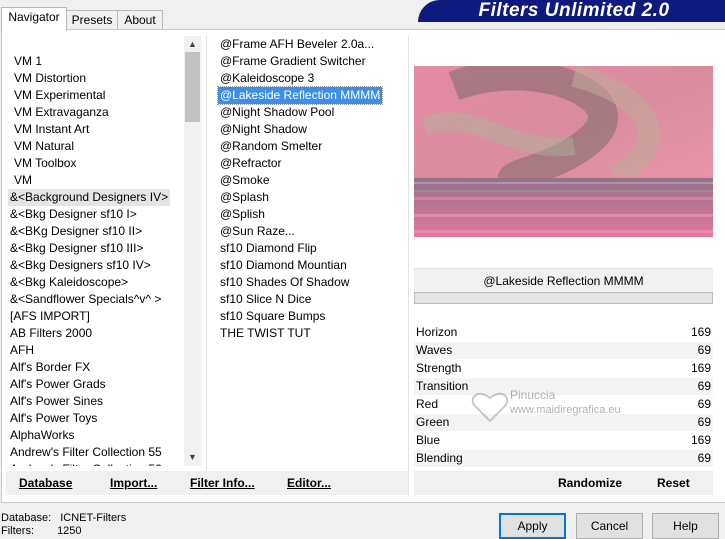 This screenshot has width=725, height=539. Describe the element at coordinates (433, 422) in the screenshot. I see `param-name: Green` at that location.